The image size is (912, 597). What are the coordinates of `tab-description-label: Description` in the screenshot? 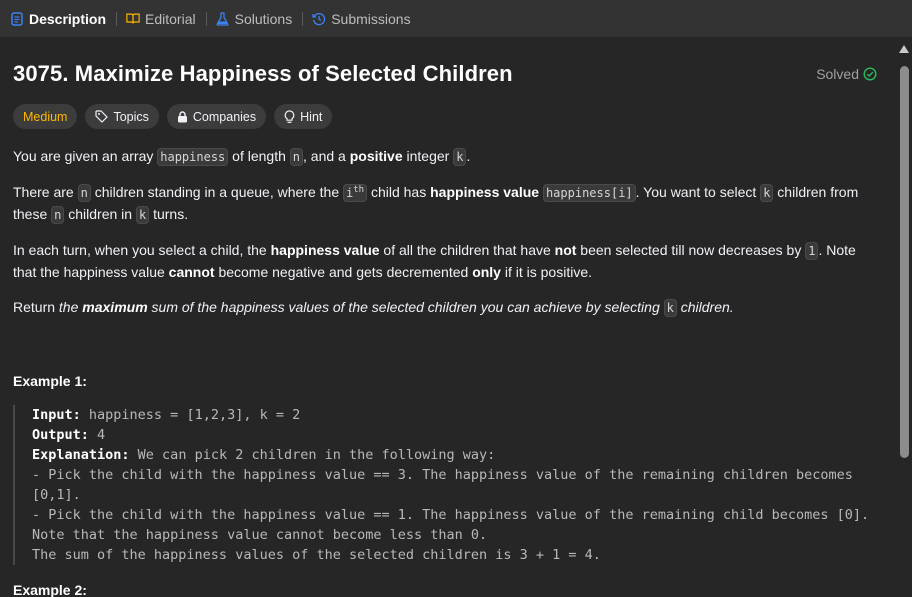 It's located at (68, 18).